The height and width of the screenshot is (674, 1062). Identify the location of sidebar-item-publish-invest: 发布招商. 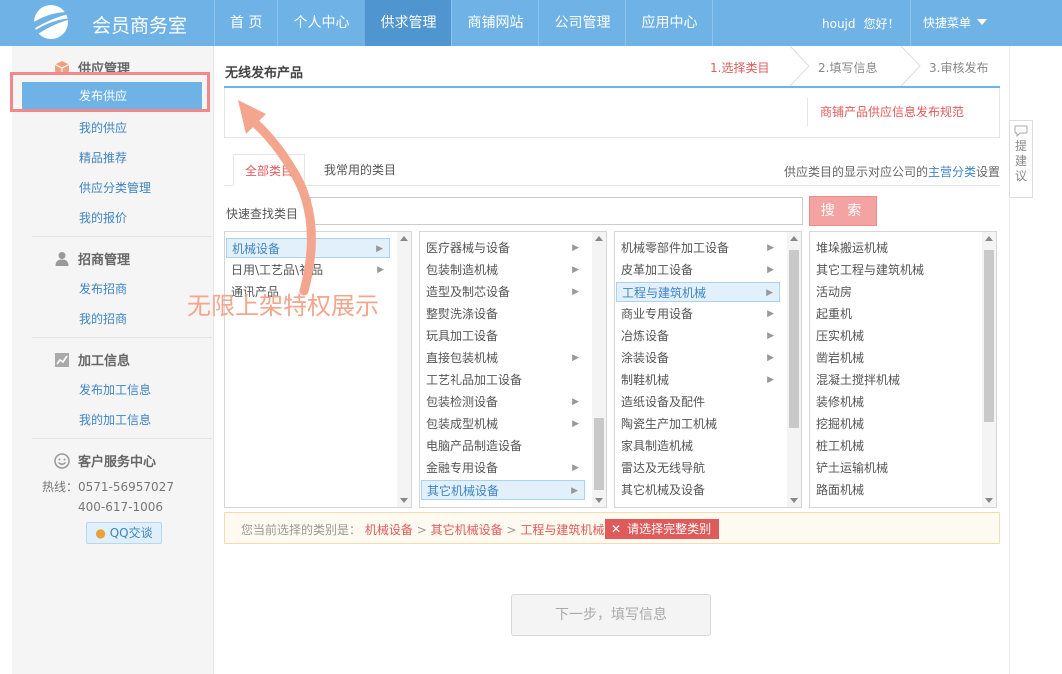
(113, 288).